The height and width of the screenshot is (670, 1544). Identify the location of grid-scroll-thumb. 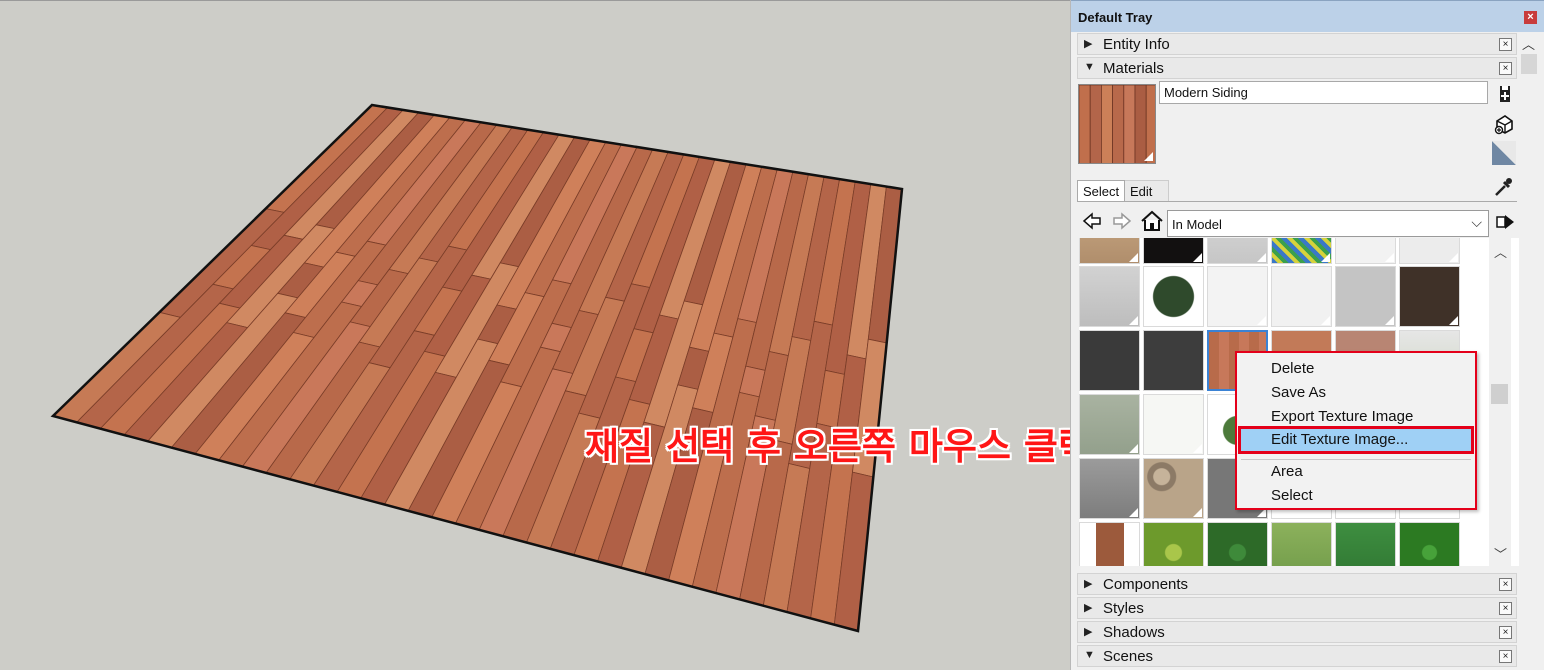
(1499, 394).